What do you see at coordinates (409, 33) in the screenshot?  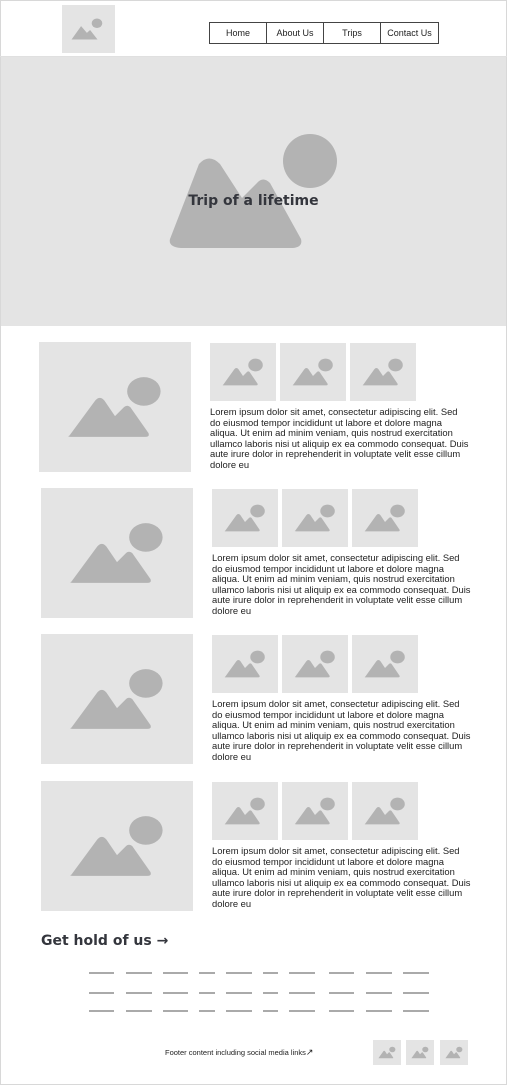 I see `nav-contact-us: Contact Us` at bounding box center [409, 33].